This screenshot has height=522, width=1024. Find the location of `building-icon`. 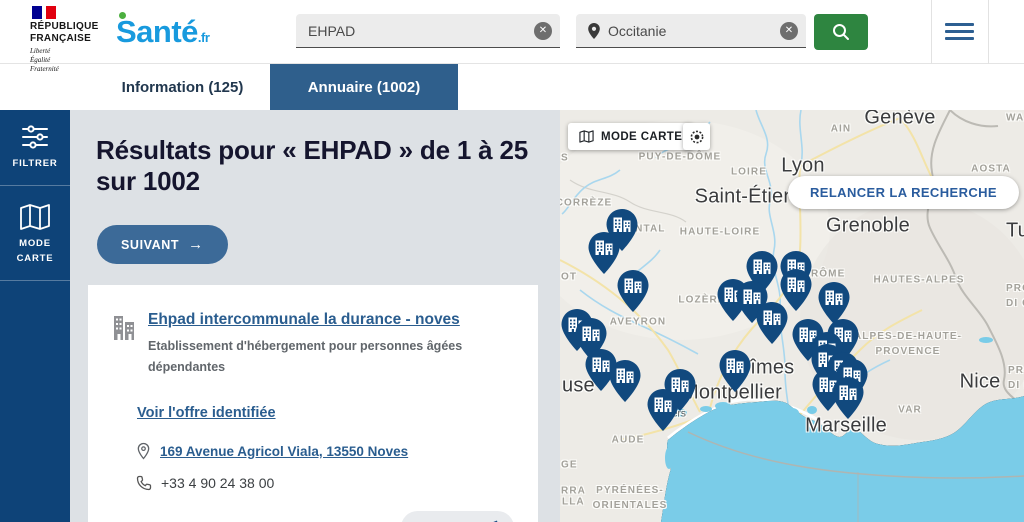

building-icon is located at coordinates (124, 328).